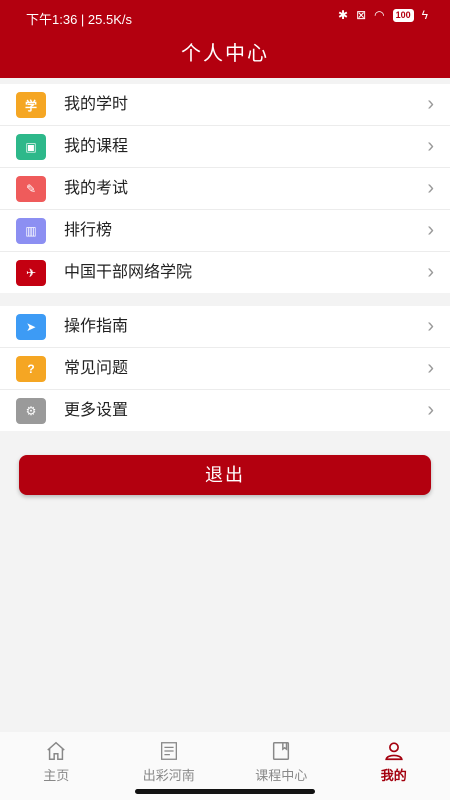  Describe the element at coordinates (31, 189) in the screenshot. I see `exam-icon: ✎` at that location.